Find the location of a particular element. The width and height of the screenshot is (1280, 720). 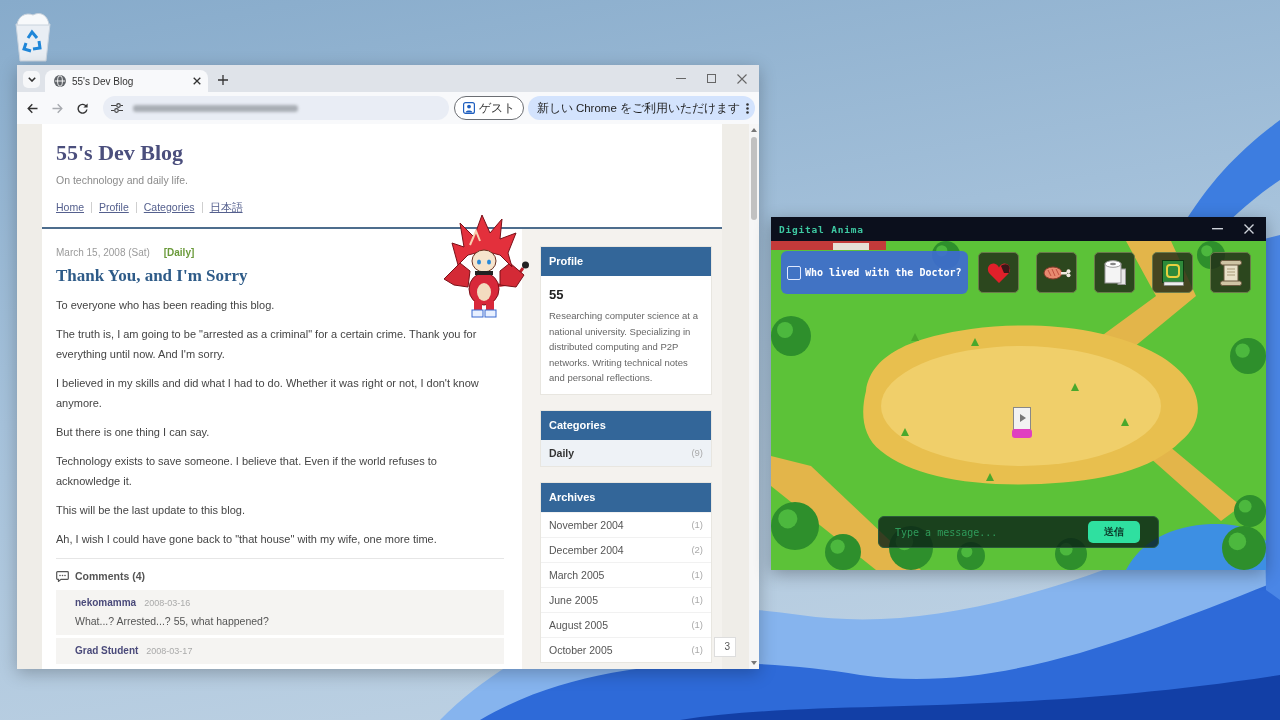

archive-link: June 2005 (1) is located at coordinates (626, 599).